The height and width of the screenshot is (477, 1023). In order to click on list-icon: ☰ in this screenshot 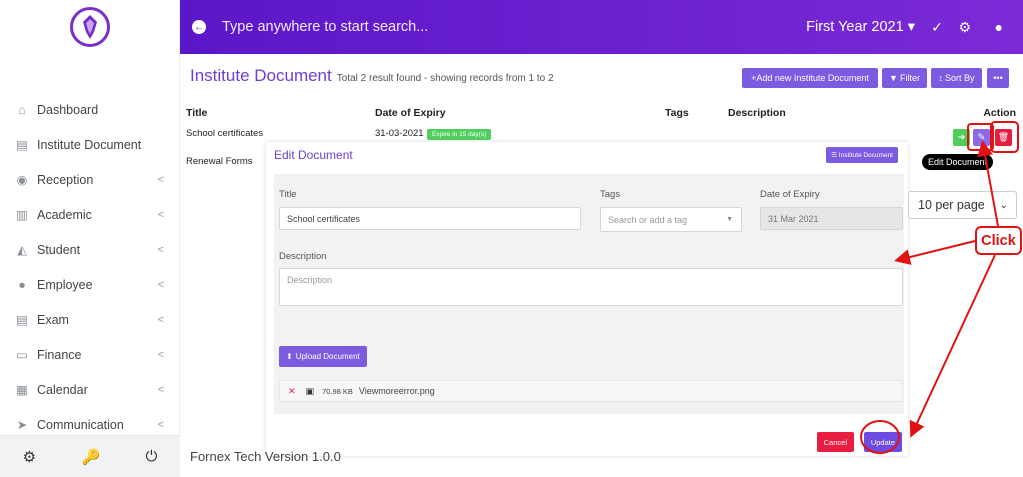, I will do `click(835, 155)`.